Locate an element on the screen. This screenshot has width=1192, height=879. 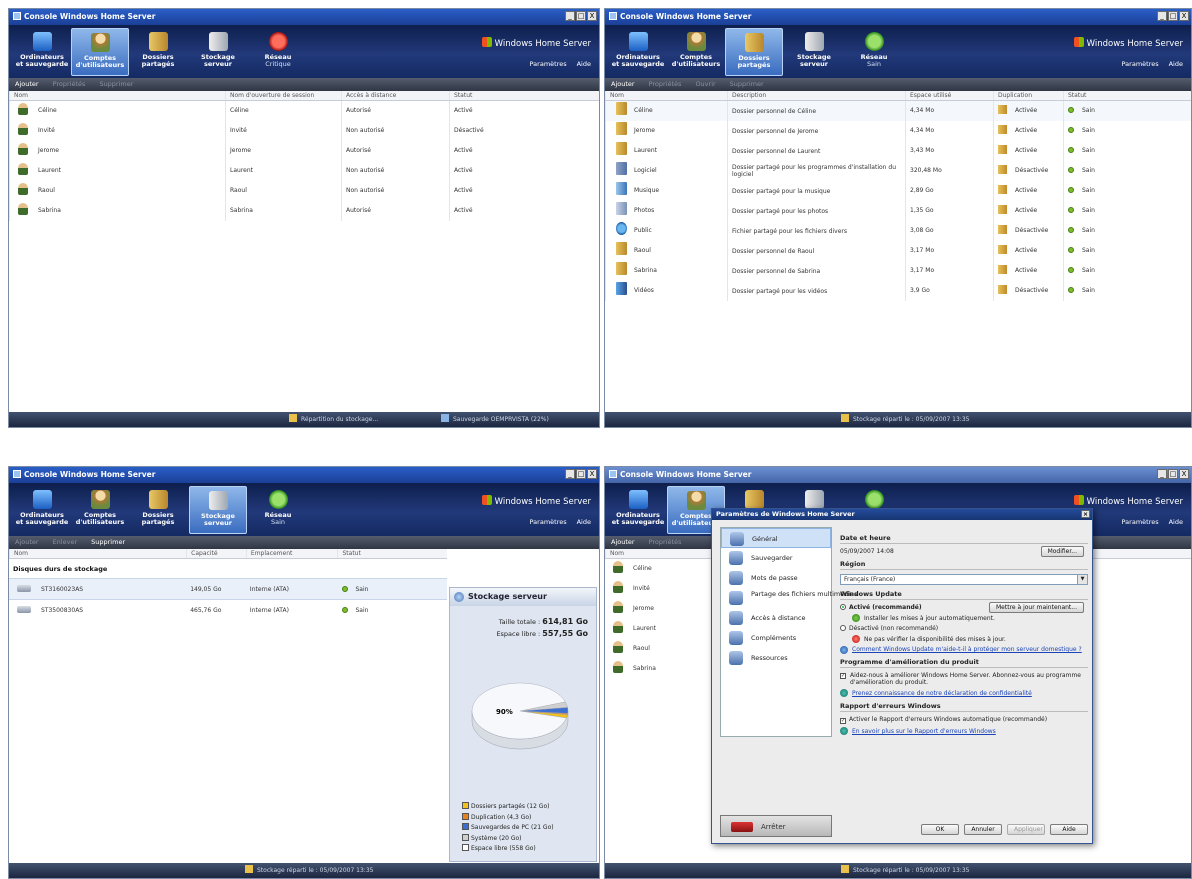
col-logon: Nom d'ouverture de session is located at coordinates (283, 95).